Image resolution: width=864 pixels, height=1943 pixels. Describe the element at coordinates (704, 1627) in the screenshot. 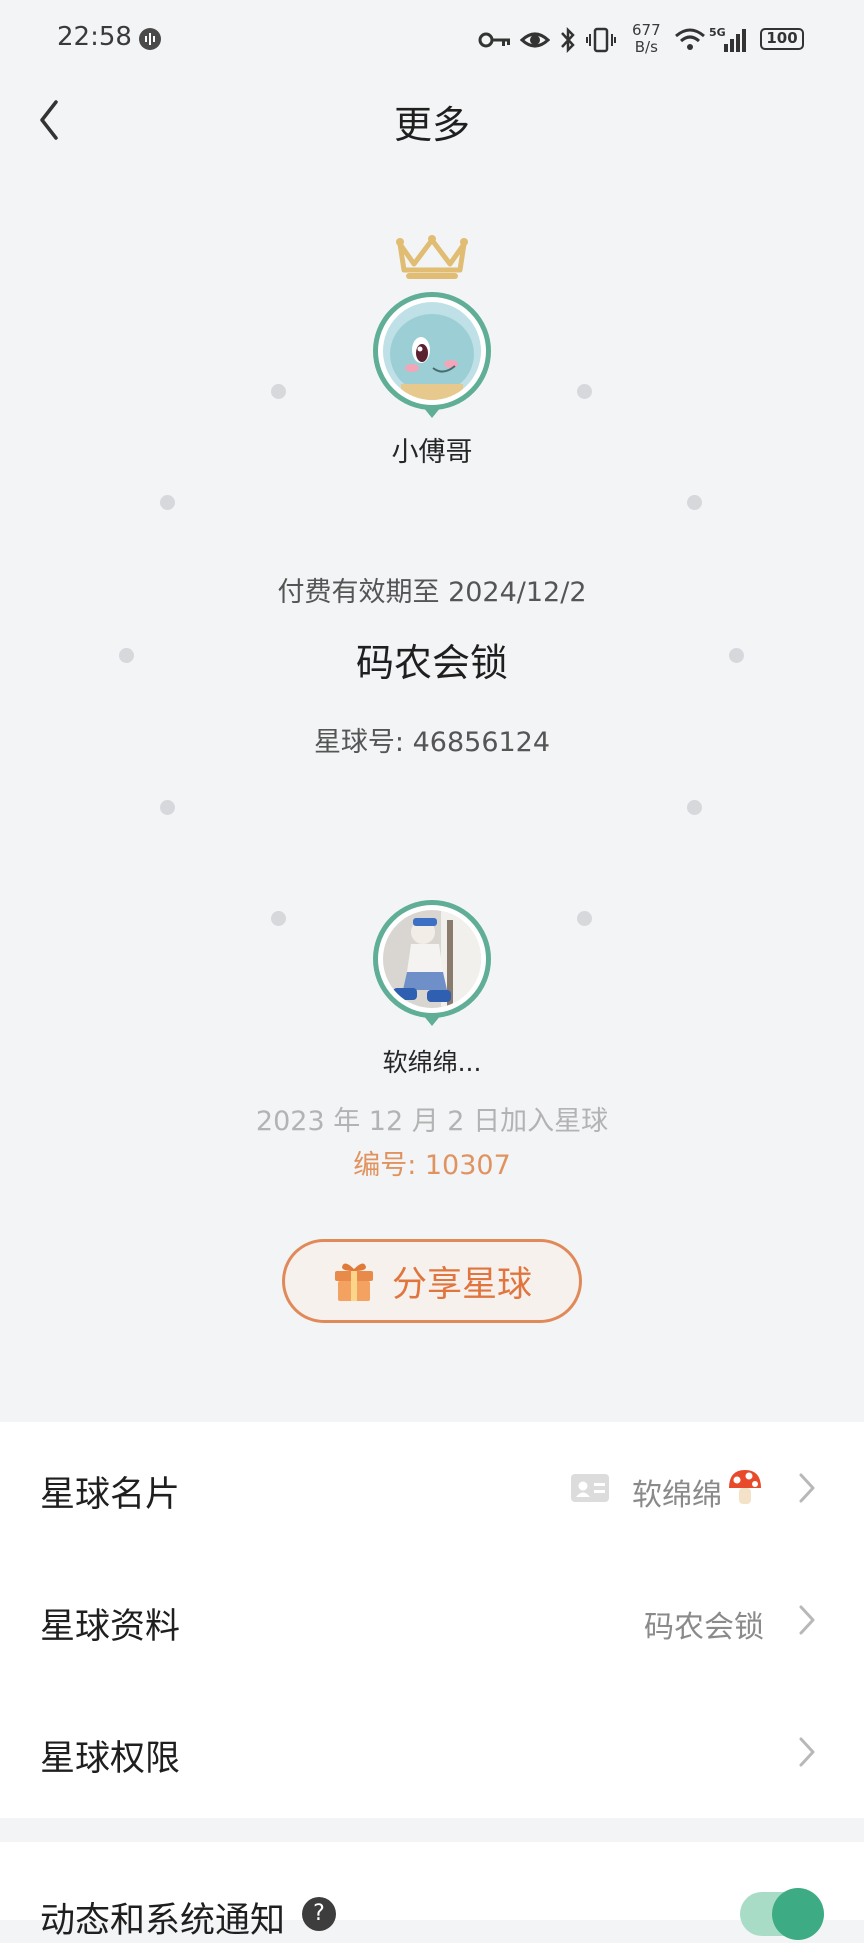

I see `row-value: 码农会锁` at that location.